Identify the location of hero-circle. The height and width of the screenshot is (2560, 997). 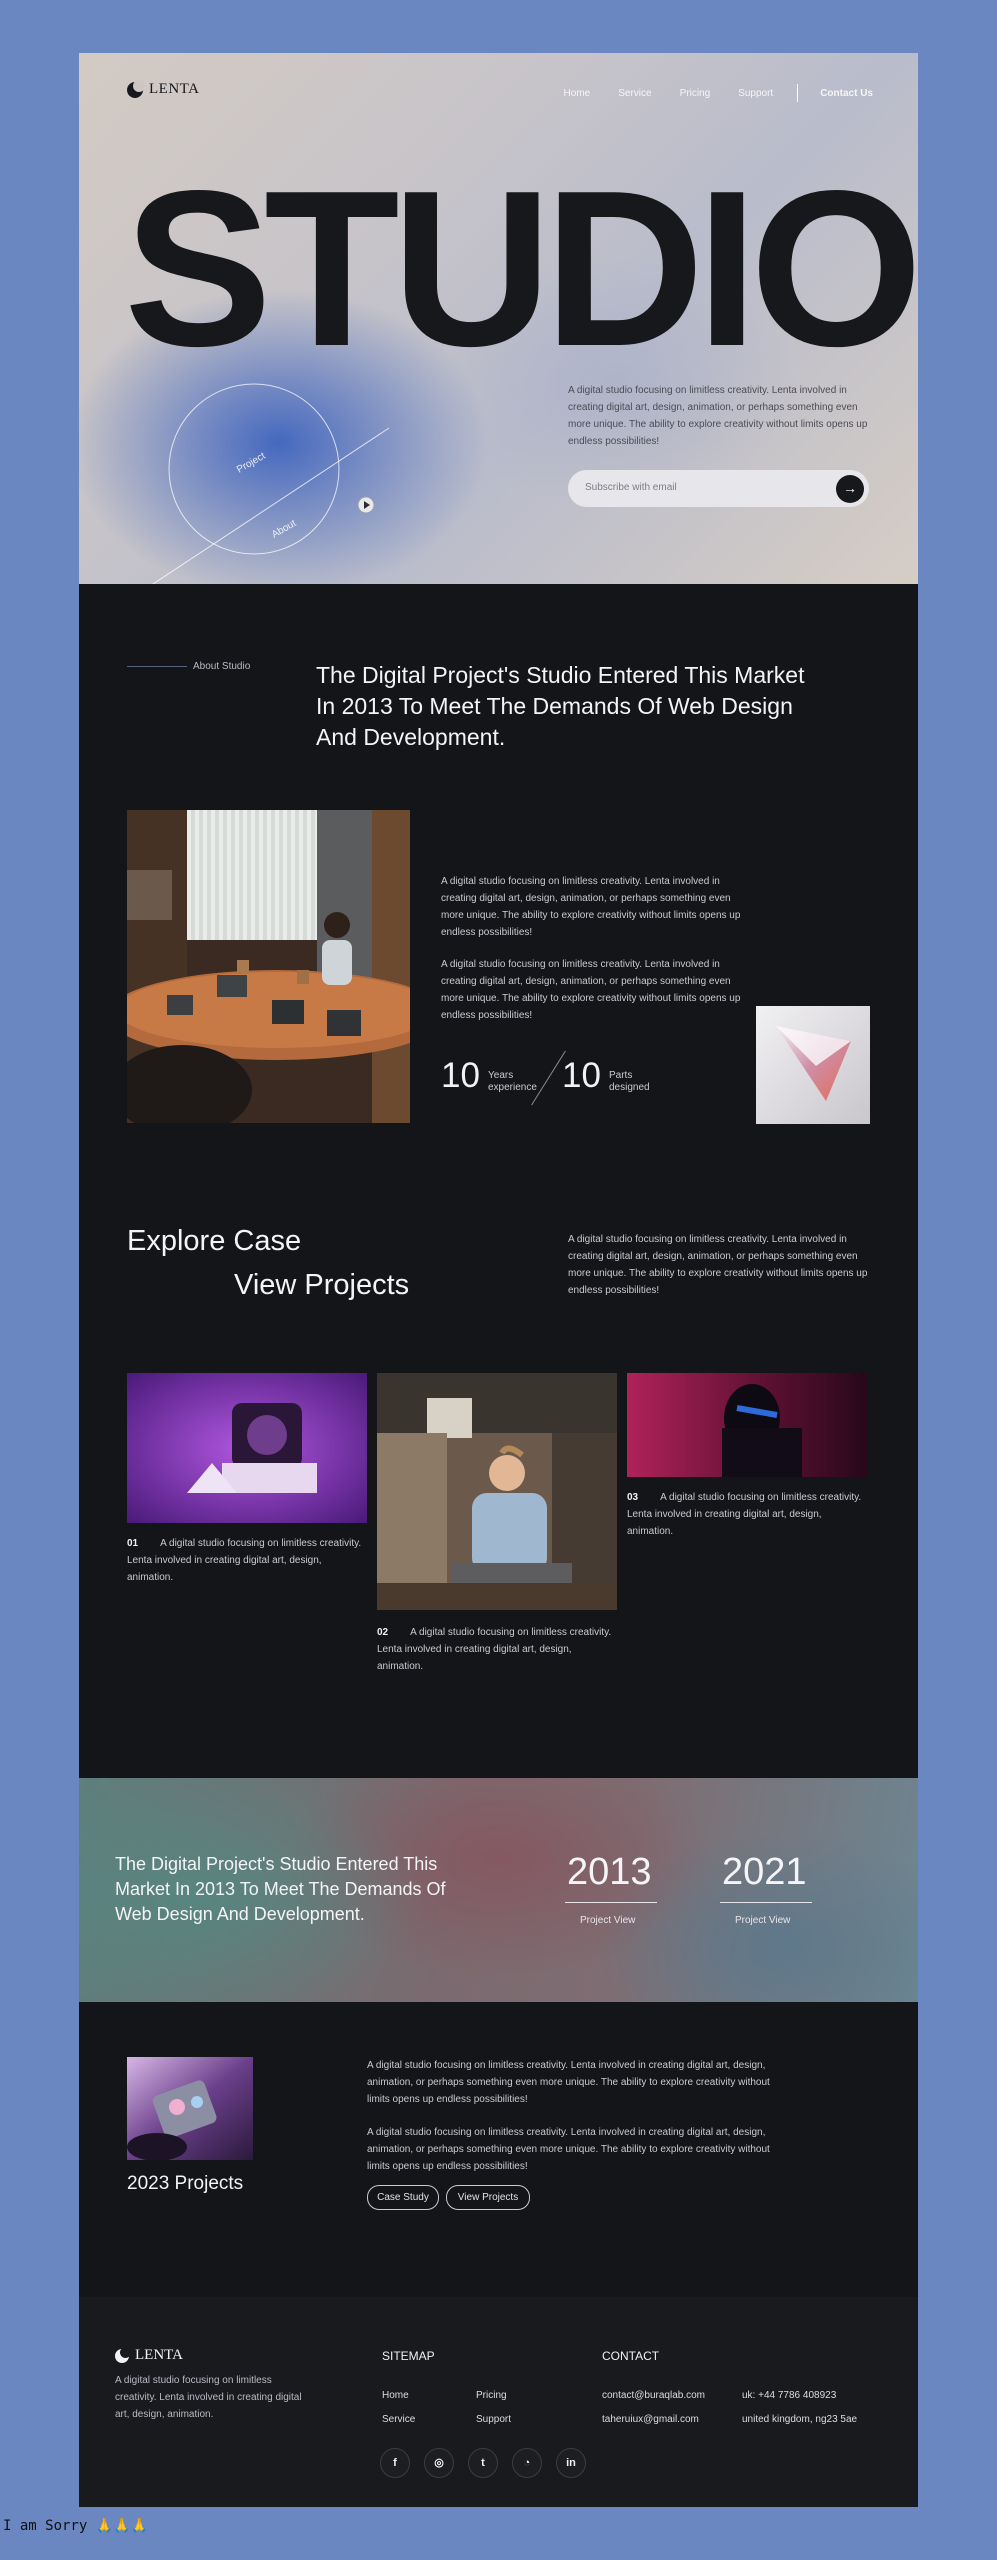
(254, 469).